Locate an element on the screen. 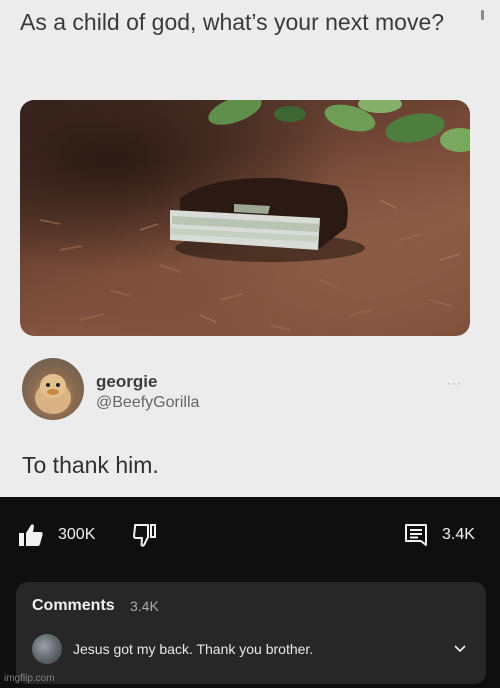  chevron-down-icon is located at coordinates (460, 649).